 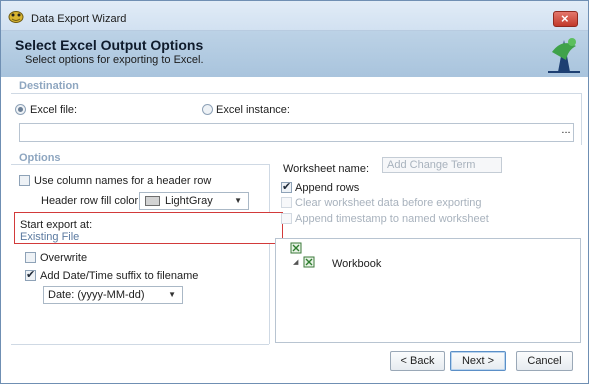 I want to click on clear-worksheet-checkbox, so click(x=286, y=202).